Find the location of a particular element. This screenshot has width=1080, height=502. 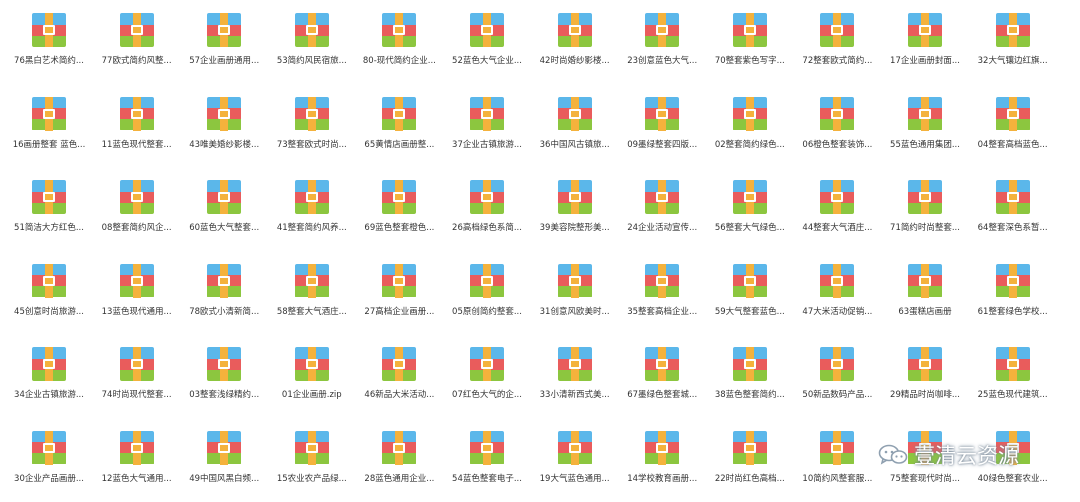

watermark: 壹清云资源 is located at coordinates (948, 455).